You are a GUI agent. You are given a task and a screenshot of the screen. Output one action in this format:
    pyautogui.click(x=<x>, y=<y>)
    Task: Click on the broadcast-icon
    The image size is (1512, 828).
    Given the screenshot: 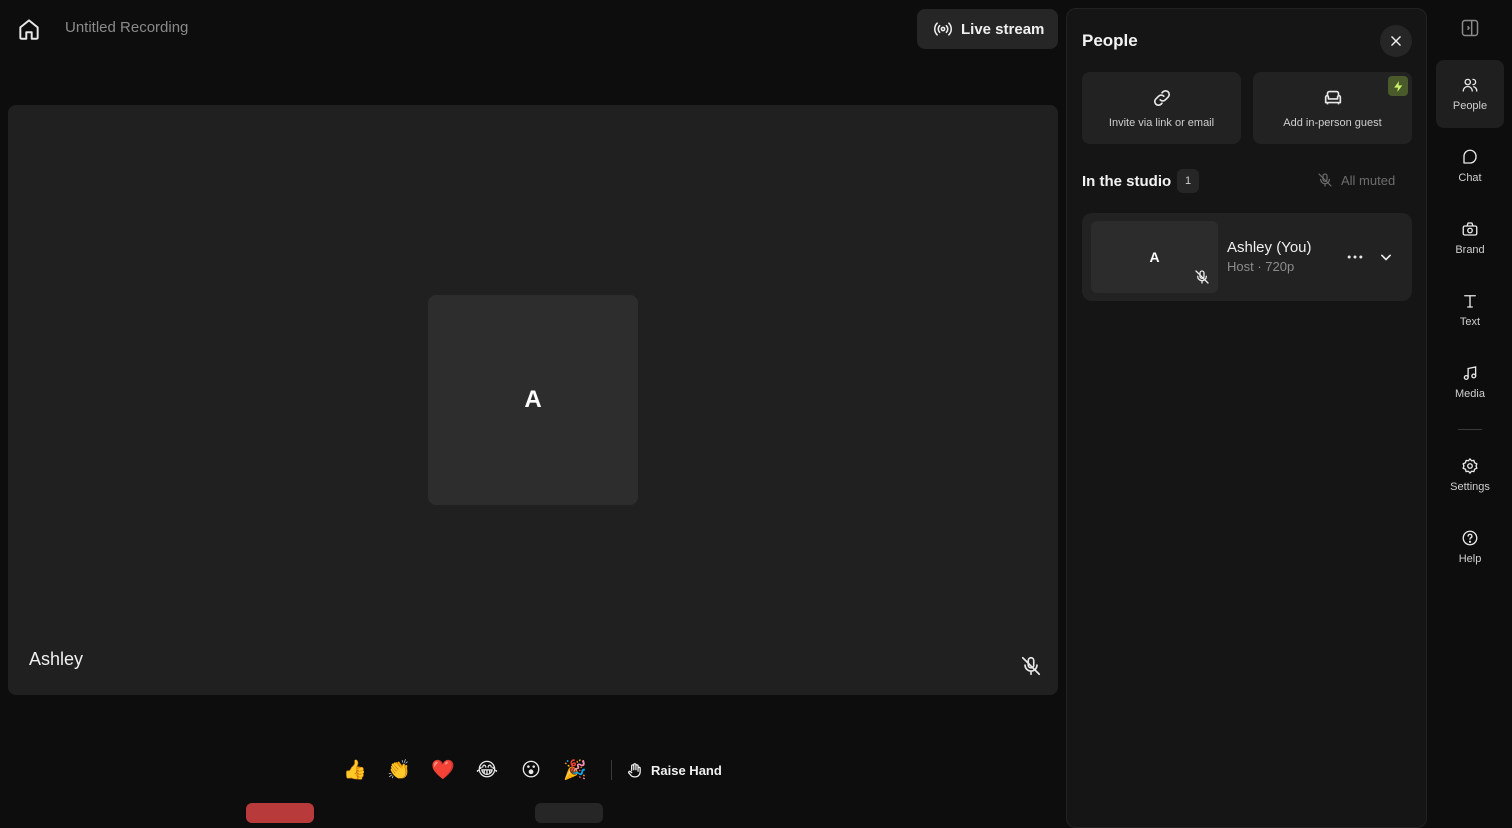 What is the action you would take?
    pyautogui.click(x=943, y=29)
    